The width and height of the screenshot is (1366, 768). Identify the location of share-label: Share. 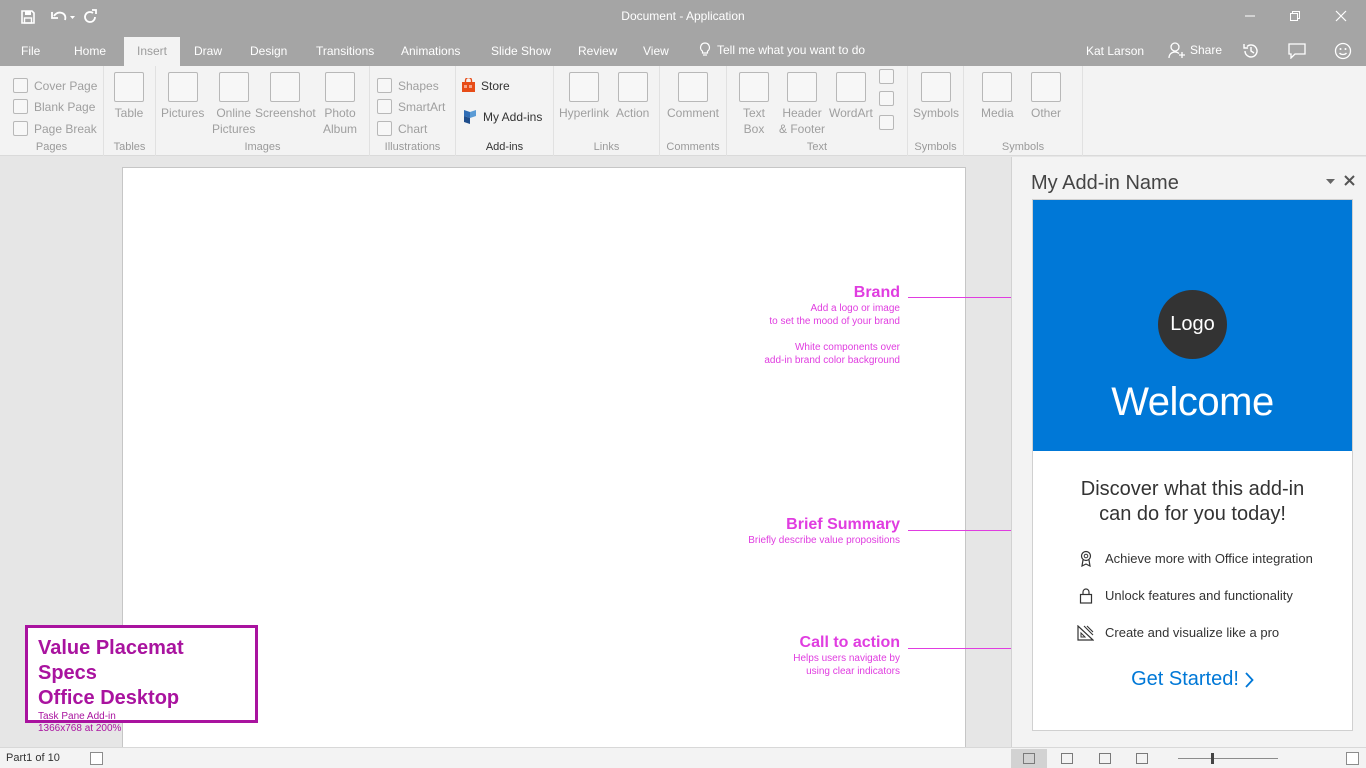
(1206, 50).